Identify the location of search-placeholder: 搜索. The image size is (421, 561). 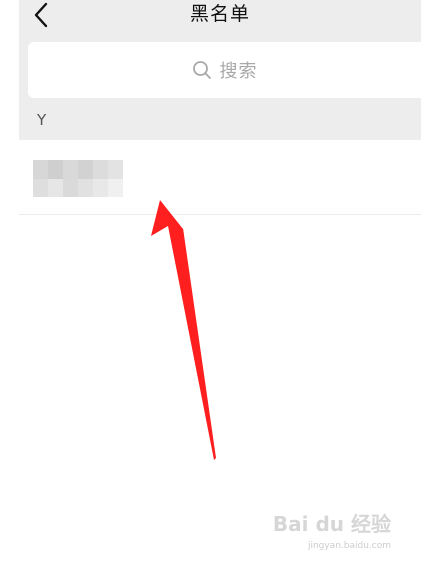
(238, 71).